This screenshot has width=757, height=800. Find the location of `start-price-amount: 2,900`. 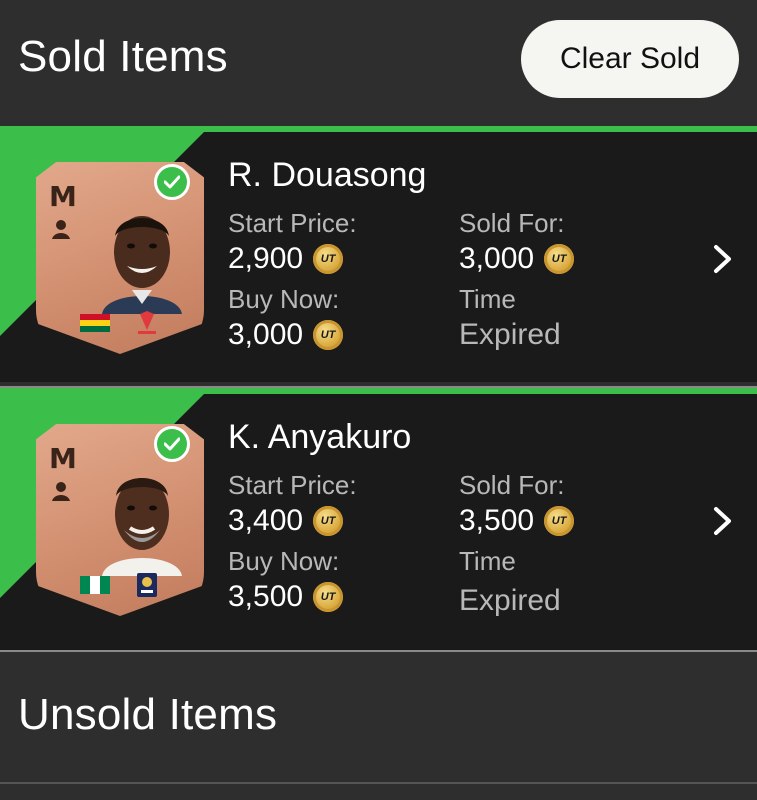

start-price-amount: 2,900 is located at coordinates (266, 258).